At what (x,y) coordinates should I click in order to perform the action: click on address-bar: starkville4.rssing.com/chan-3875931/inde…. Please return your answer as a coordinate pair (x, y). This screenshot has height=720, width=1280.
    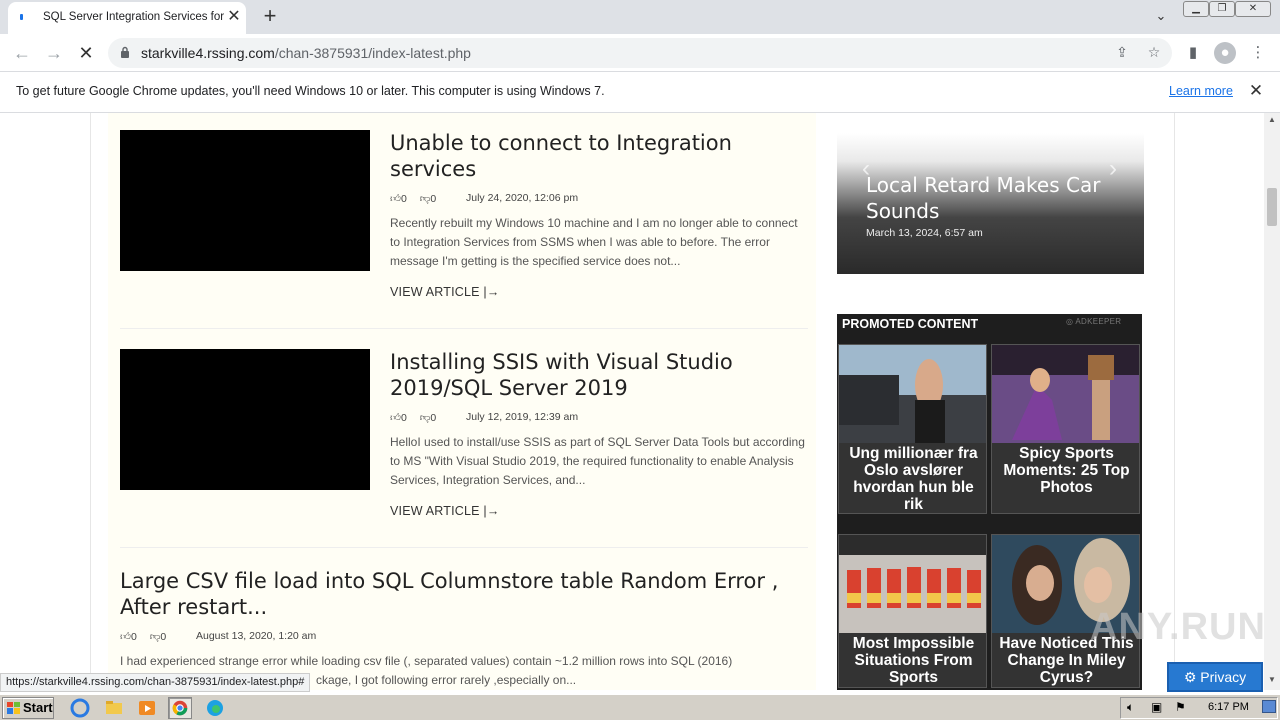
    Looking at the image, I should click on (640, 53).